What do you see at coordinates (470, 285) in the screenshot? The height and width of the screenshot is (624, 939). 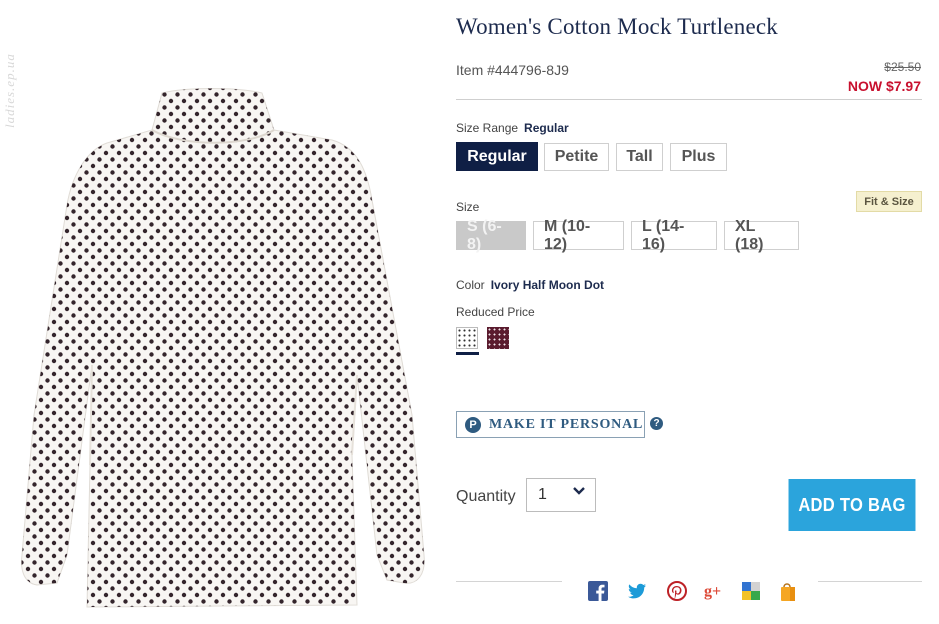 I see `color-label: Color` at bounding box center [470, 285].